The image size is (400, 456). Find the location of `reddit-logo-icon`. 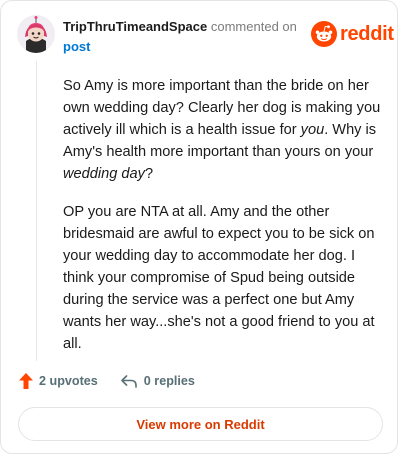

reddit-logo-icon is located at coordinates (324, 34).